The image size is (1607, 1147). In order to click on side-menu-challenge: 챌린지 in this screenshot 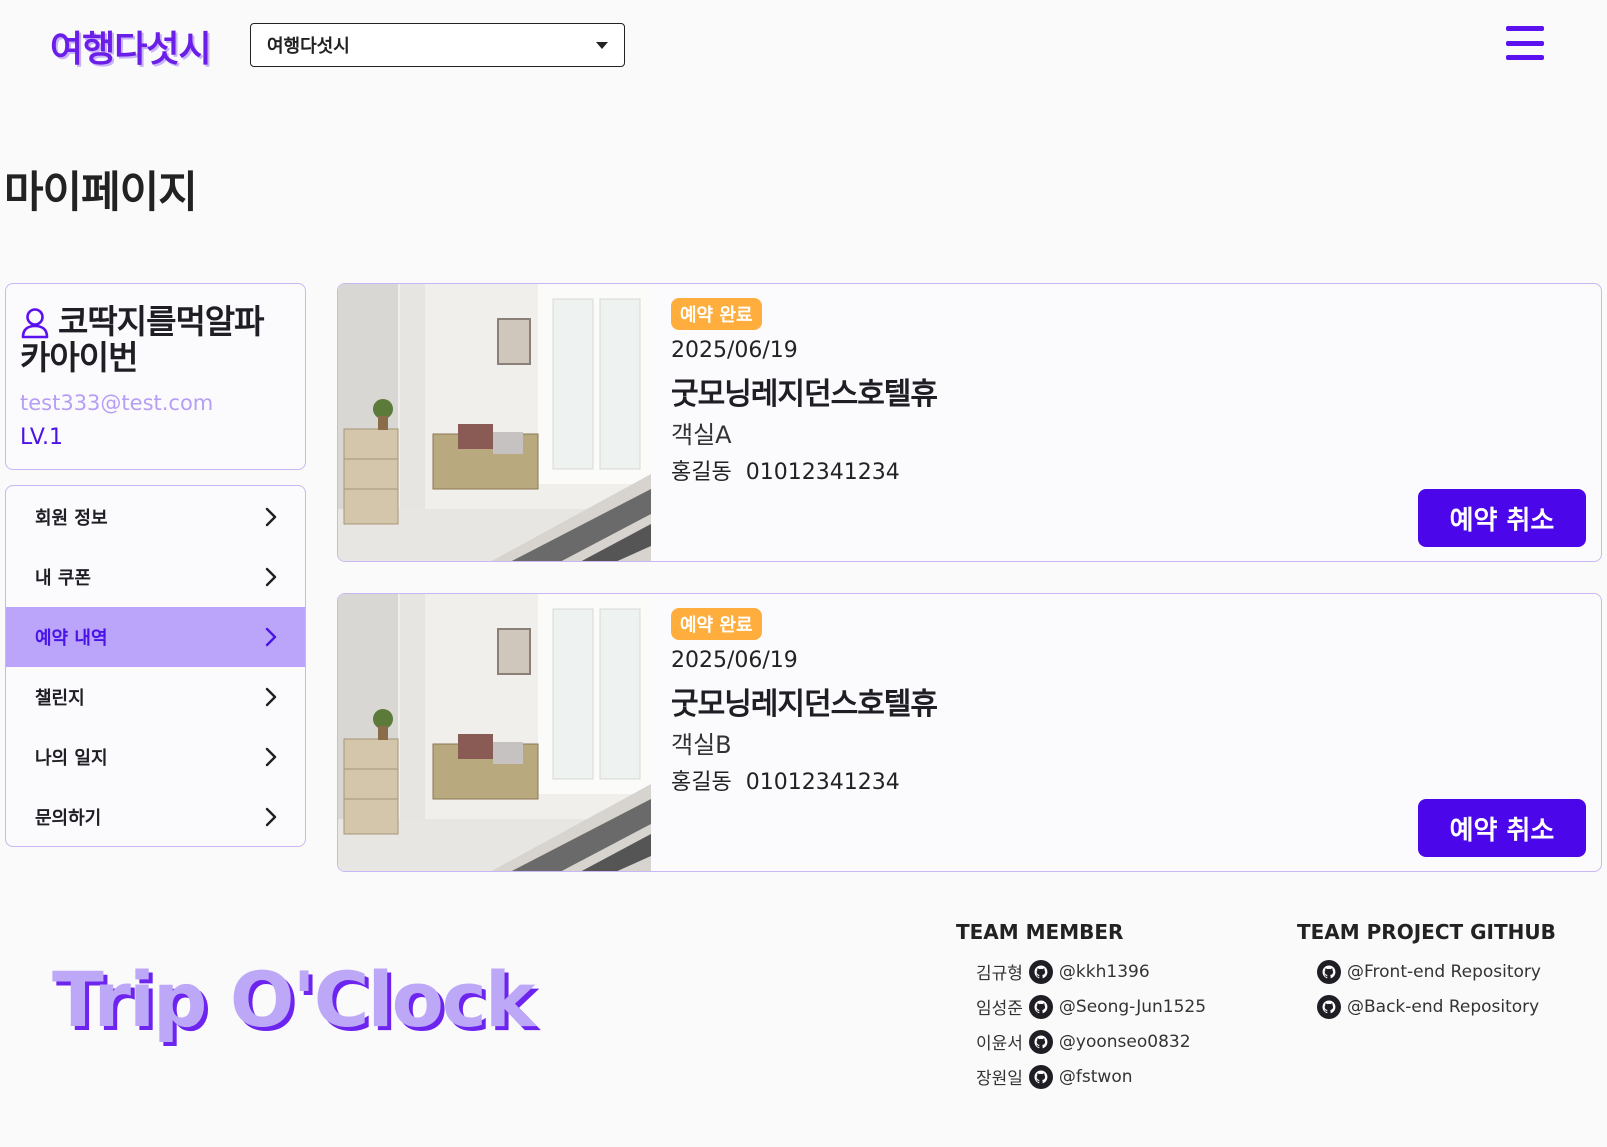, I will do `click(155, 697)`.